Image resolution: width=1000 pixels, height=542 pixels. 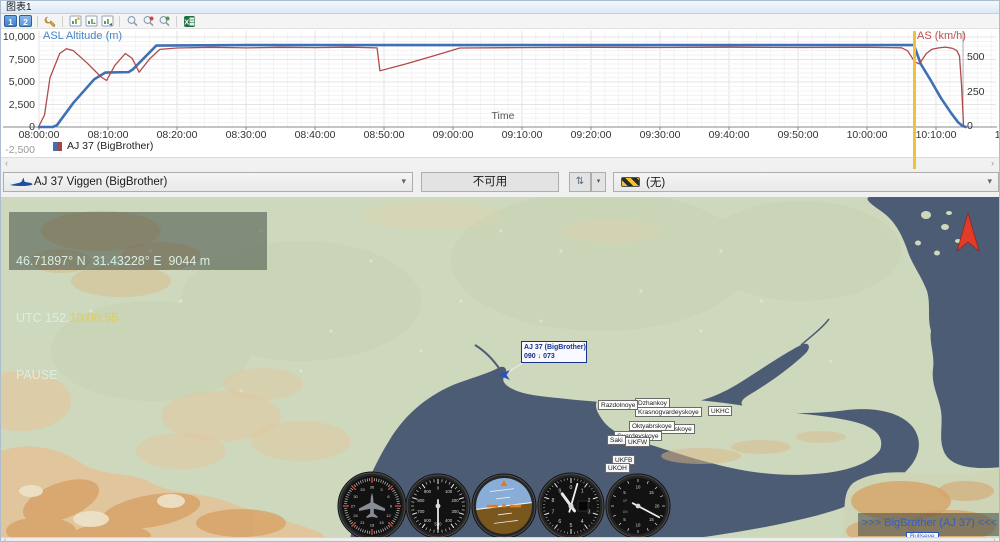 I want to click on time-tick-label: 09:40:00, so click(x=729, y=135).